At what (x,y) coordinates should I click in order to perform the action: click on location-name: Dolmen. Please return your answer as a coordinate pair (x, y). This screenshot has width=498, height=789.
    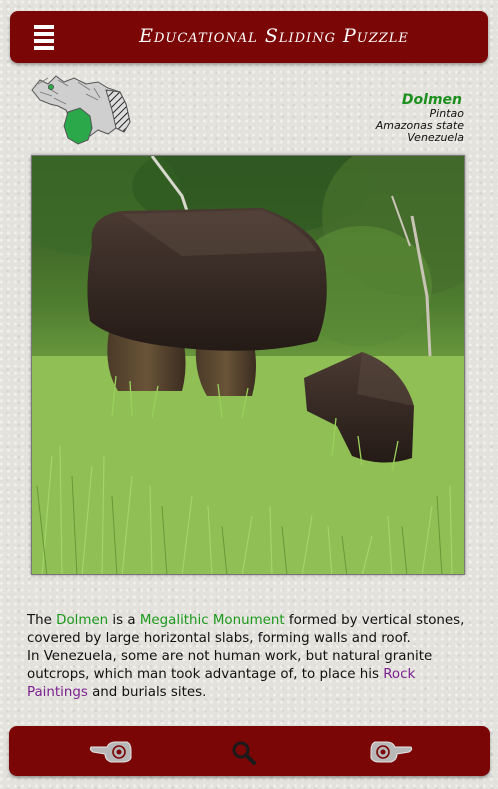
    Looking at the image, I should click on (431, 100).